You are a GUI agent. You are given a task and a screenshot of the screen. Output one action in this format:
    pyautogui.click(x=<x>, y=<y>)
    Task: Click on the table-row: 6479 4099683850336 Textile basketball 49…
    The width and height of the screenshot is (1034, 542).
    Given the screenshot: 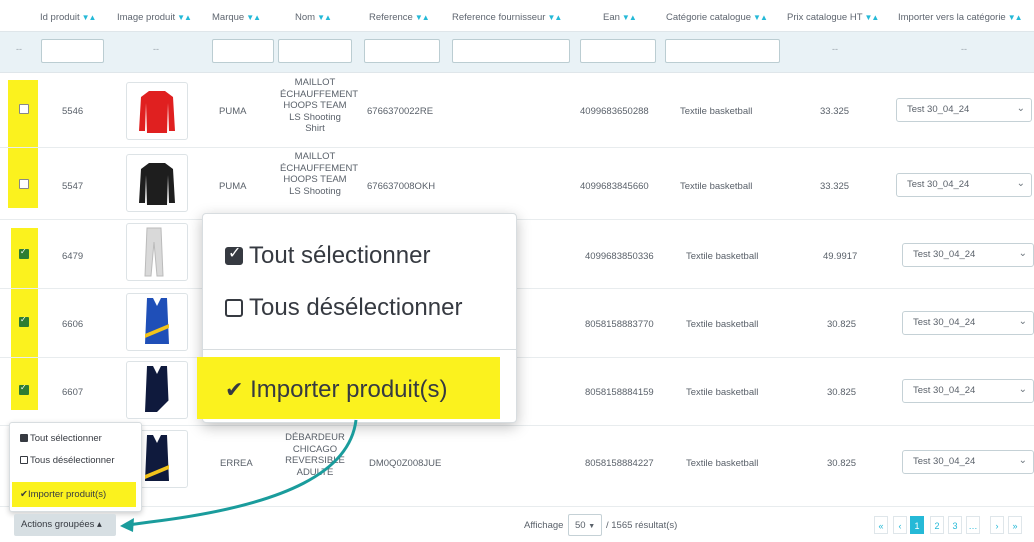 What is the action you would take?
    pyautogui.click(x=517, y=254)
    